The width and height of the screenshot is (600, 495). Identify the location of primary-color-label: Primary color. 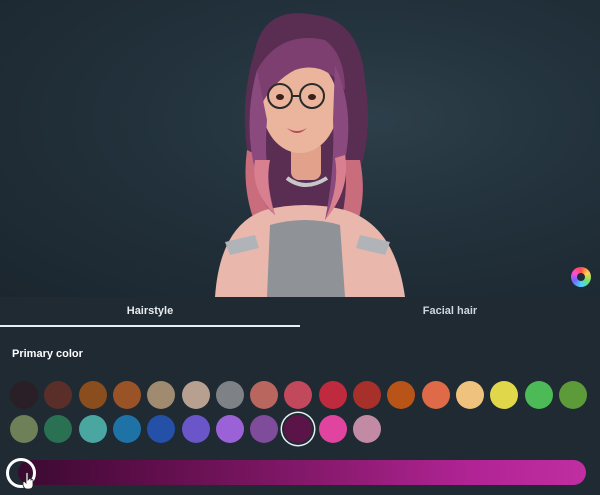
(47, 354).